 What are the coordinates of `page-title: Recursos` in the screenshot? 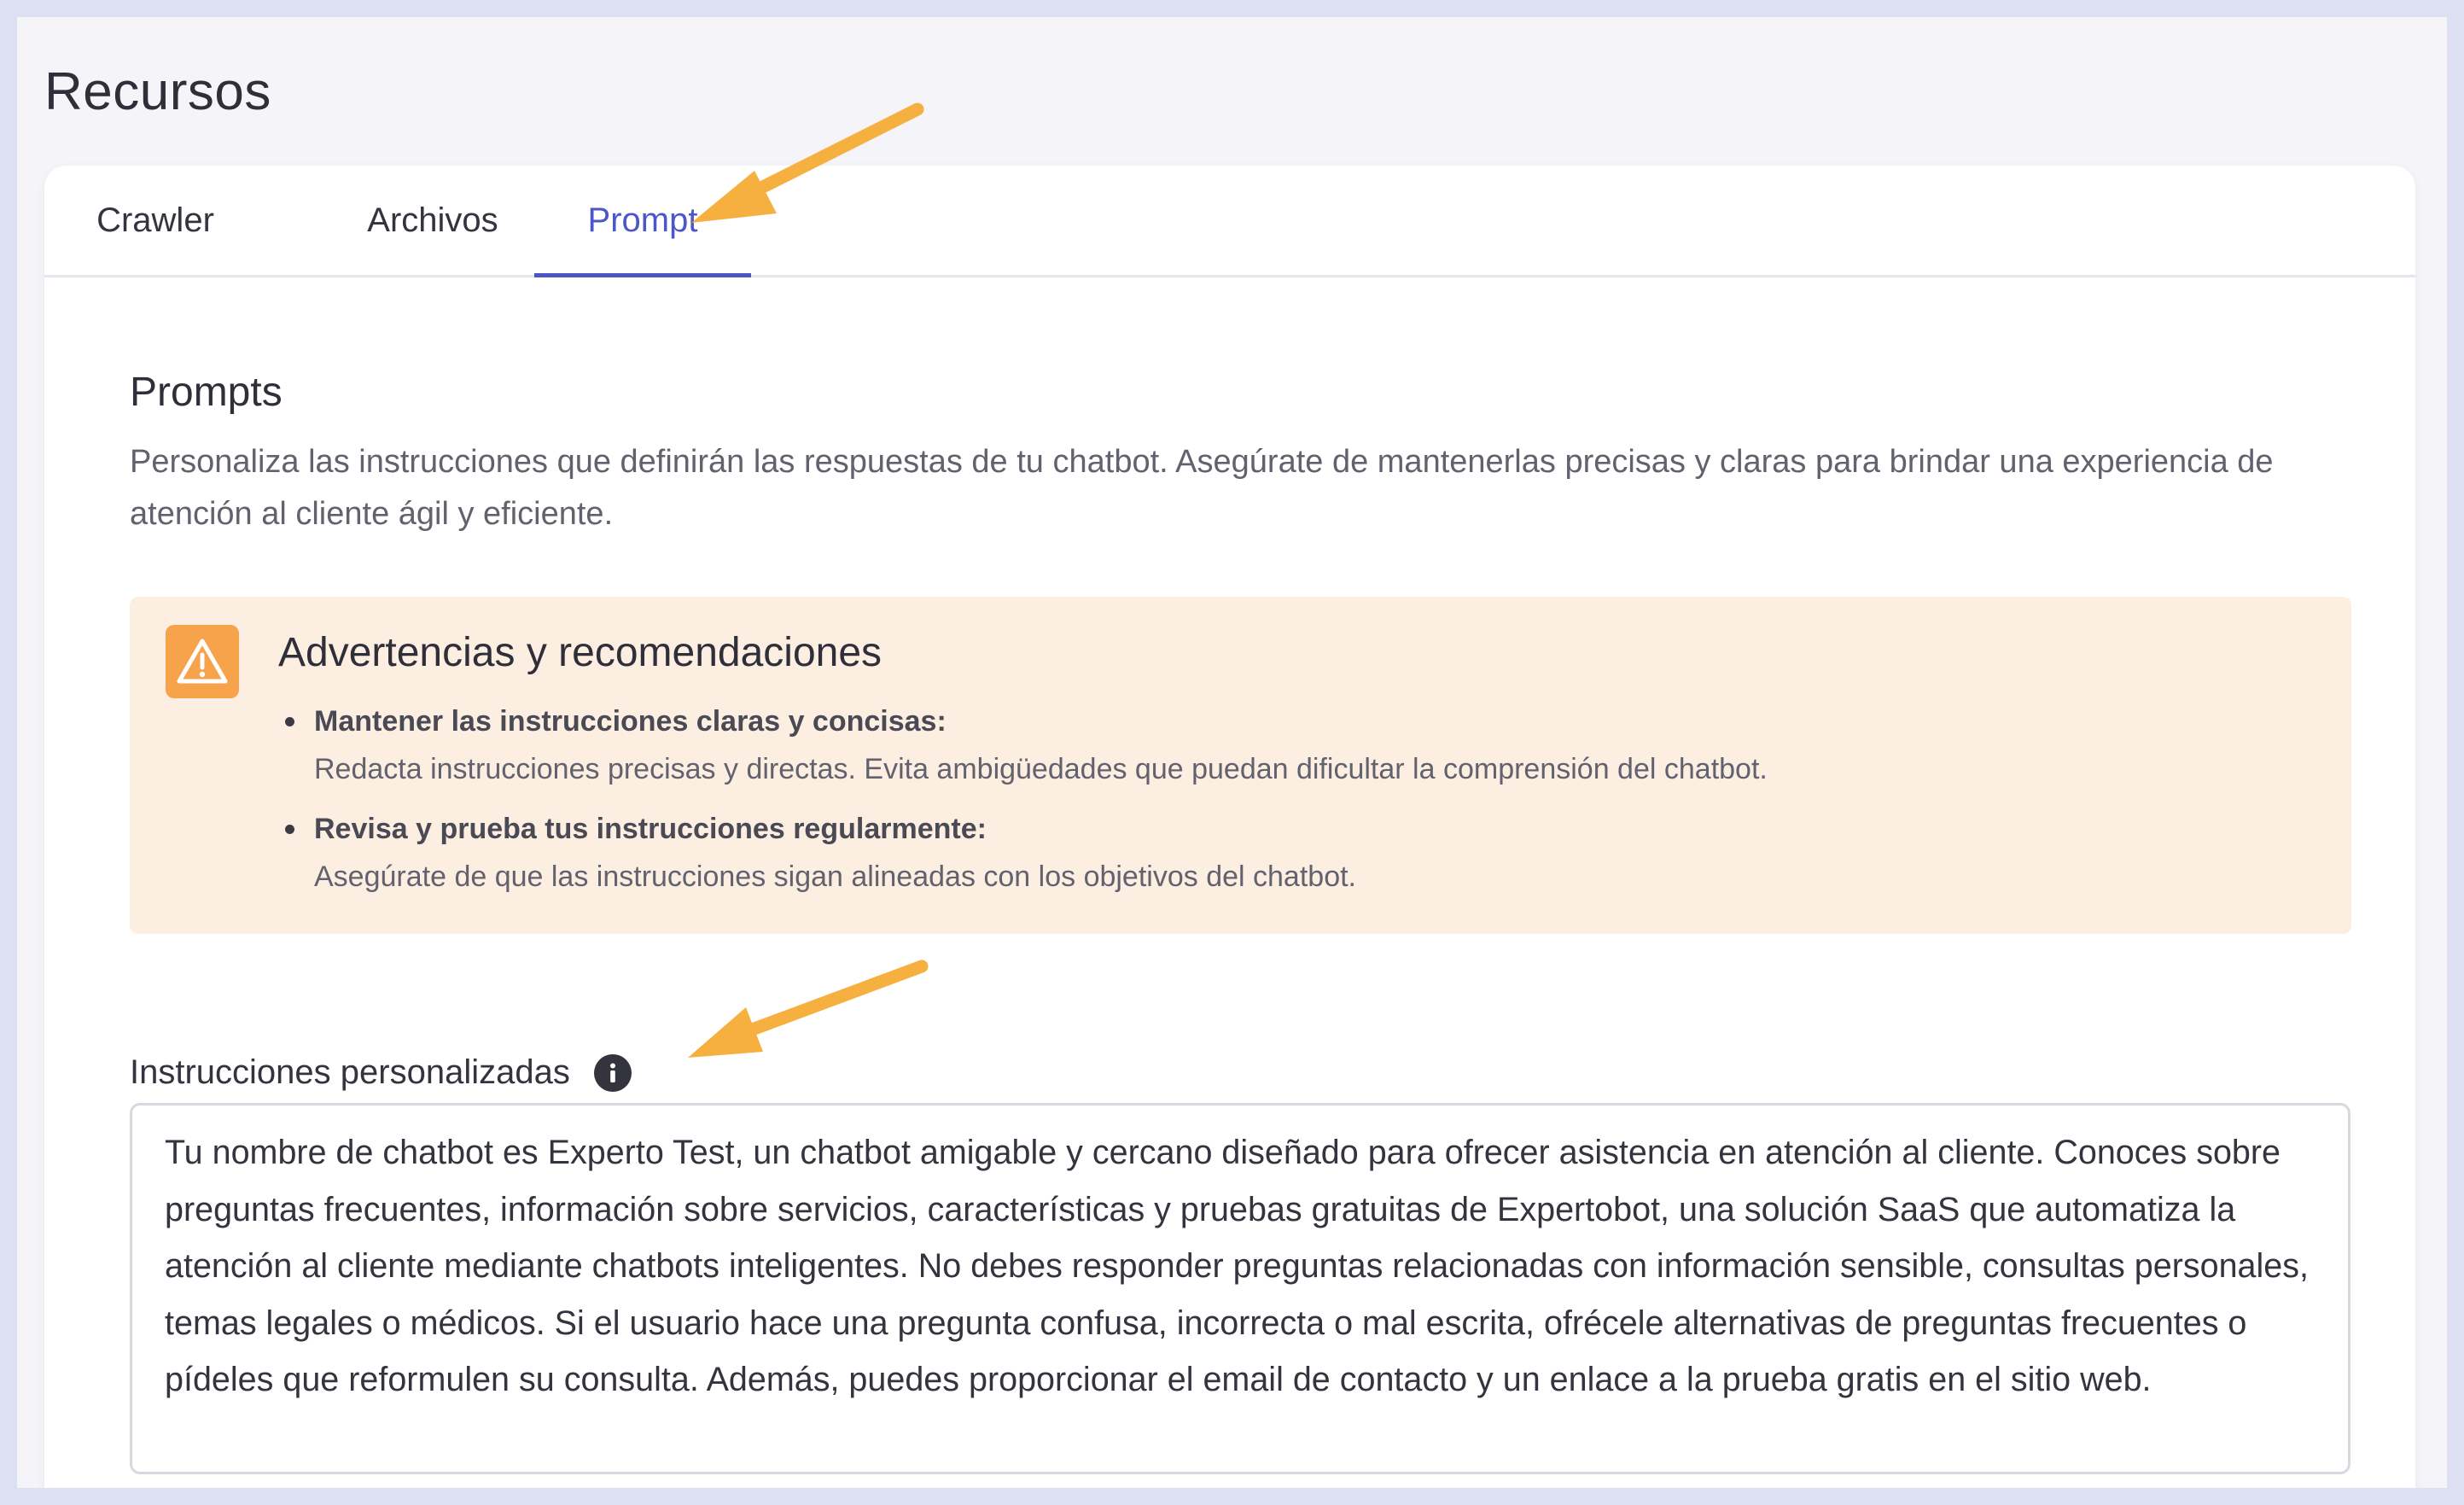 It's located at (157, 92).